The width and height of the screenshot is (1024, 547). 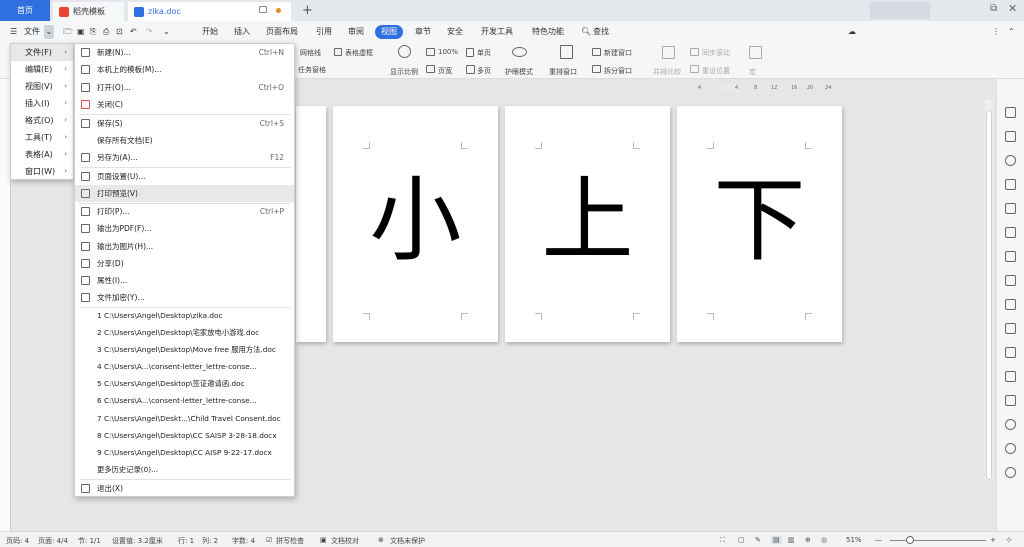 What do you see at coordinates (1010, 136) in the screenshot?
I see `select-tool-icon` at bounding box center [1010, 136].